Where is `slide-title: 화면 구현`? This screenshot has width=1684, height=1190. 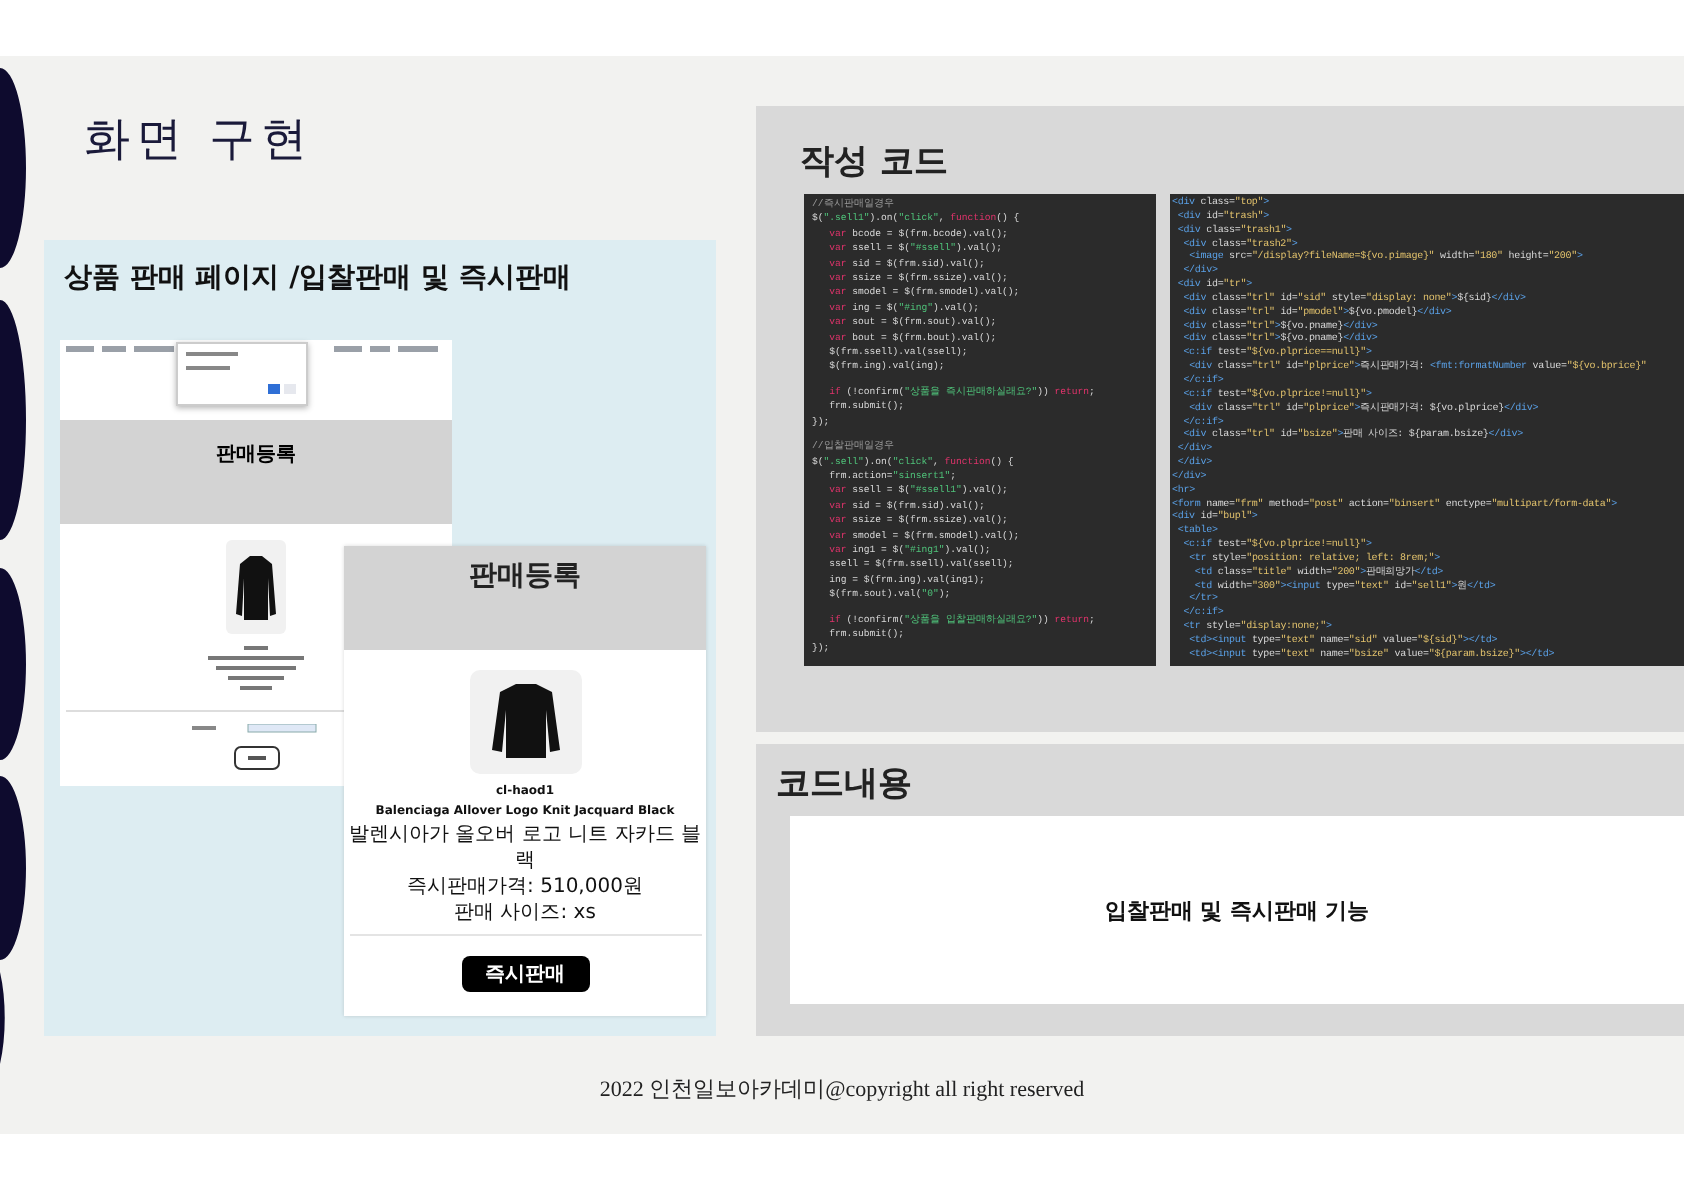
slide-title: 화면 구현 is located at coordinates (199, 141).